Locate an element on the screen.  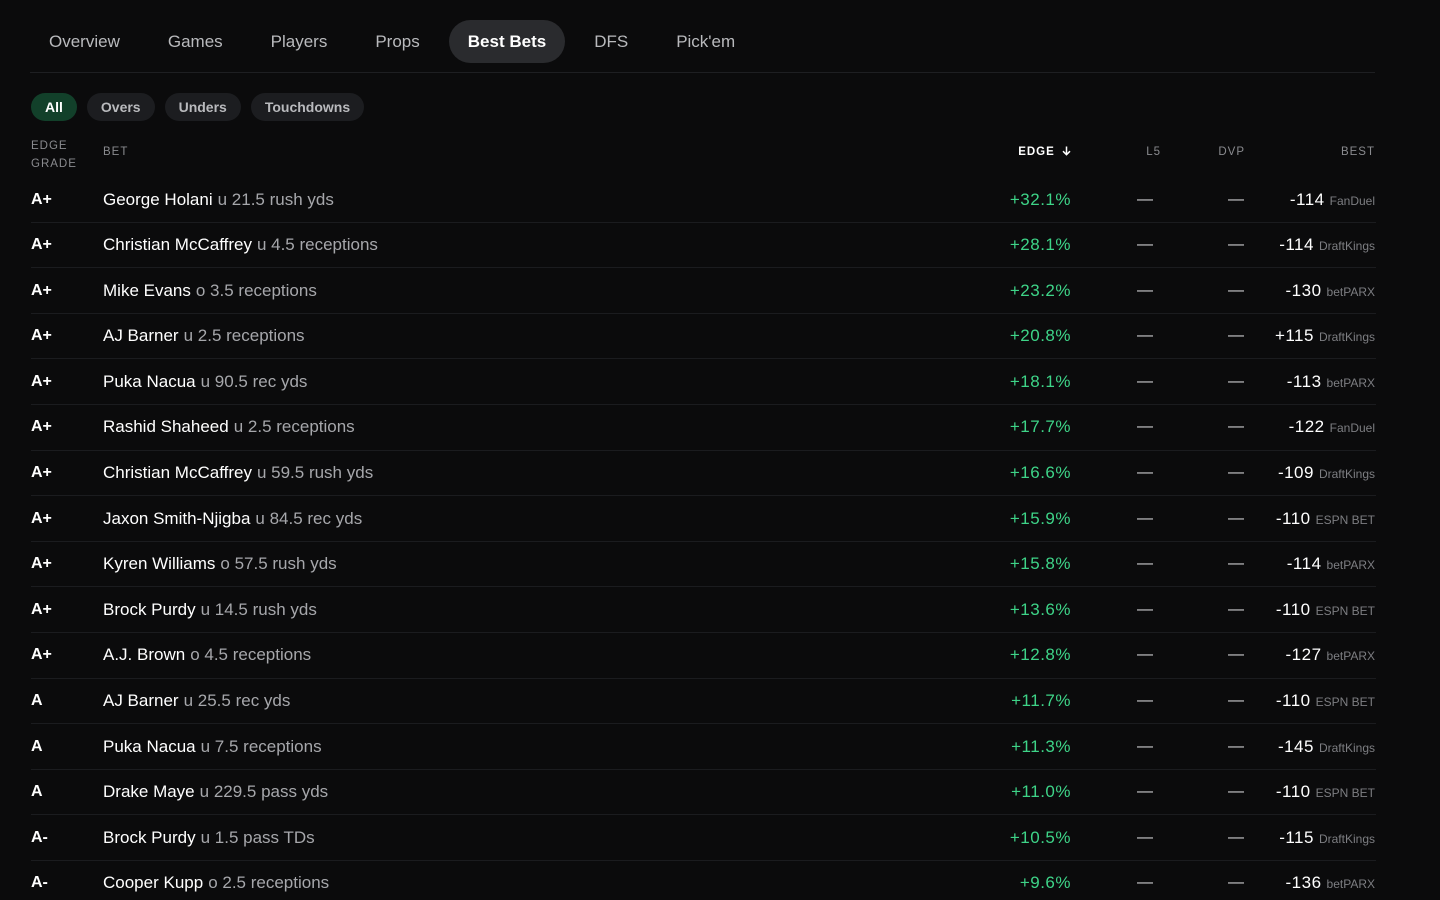
best-odds: -122 FanDuel is located at coordinates (1332, 427).